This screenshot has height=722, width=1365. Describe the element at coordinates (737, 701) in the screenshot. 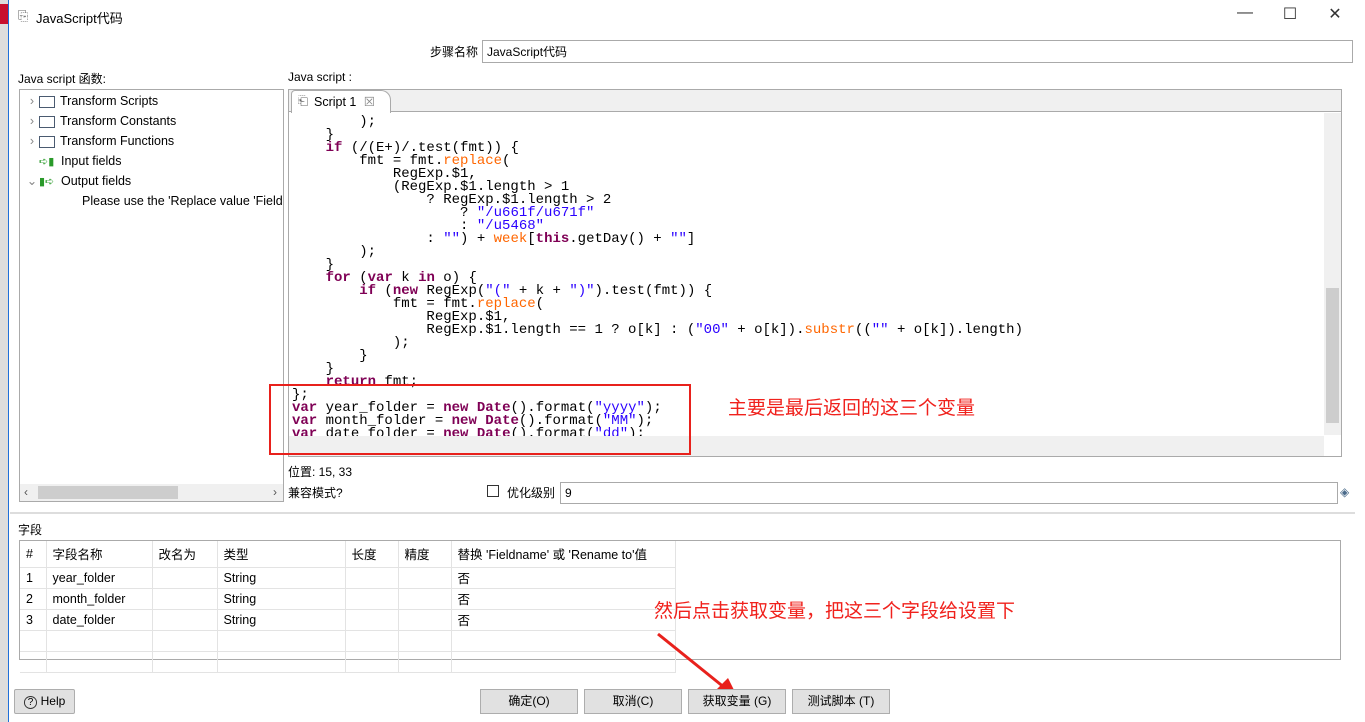

I see `get-variables-button: 获取变量 (G)` at that location.